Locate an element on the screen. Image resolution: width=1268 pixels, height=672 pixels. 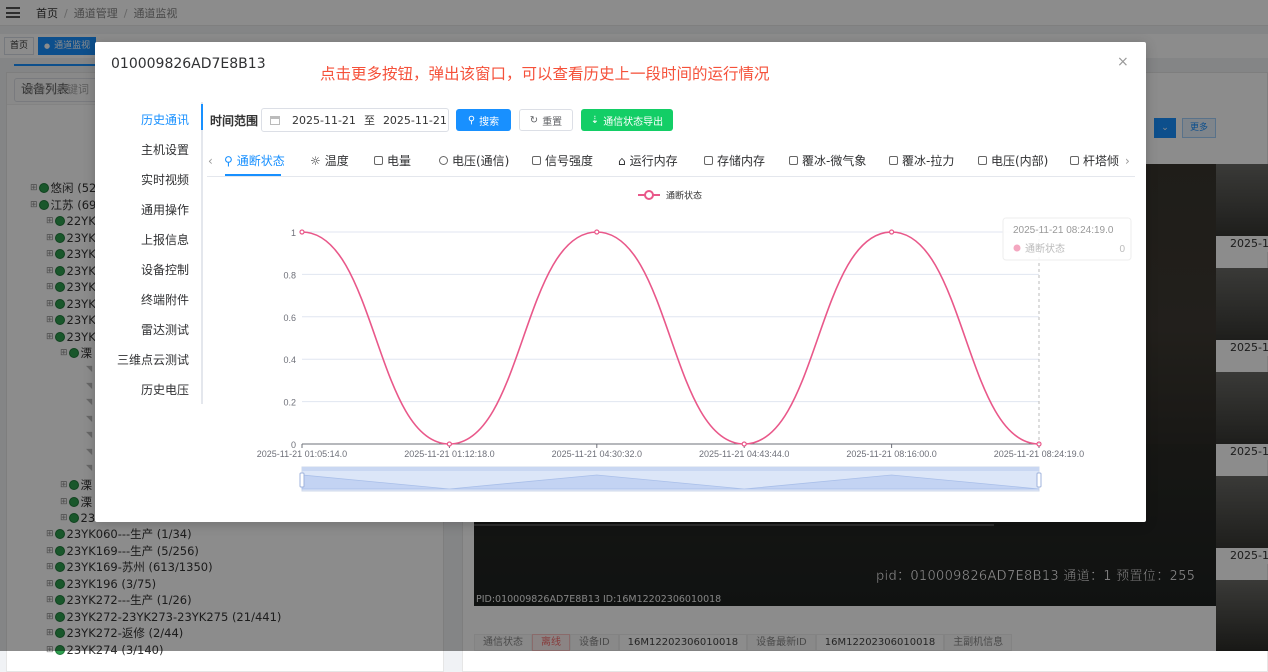
dialog-title: 010009826AD7E8B13 is located at coordinates (188, 64).